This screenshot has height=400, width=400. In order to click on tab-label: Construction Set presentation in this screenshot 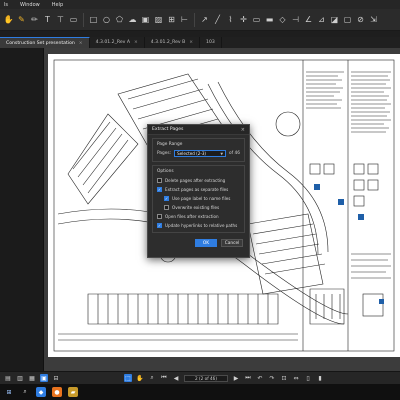, I will do `click(40, 43)`.